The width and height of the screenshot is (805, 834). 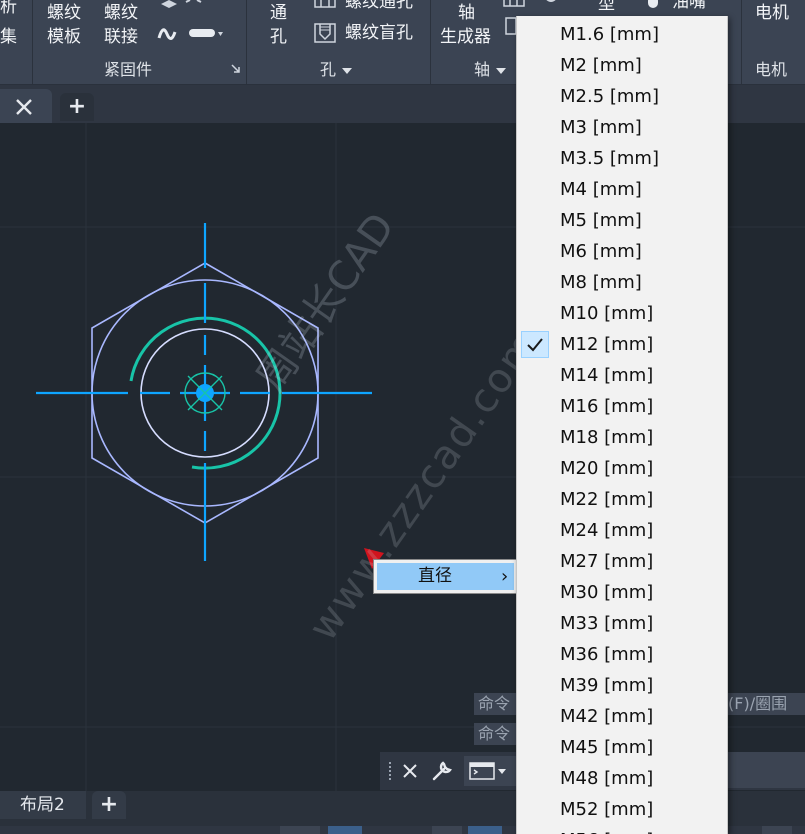 What do you see at coordinates (435, 576) in the screenshot?
I see `menu-item-diameter-label: 直径` at bounding box center [435, 576].